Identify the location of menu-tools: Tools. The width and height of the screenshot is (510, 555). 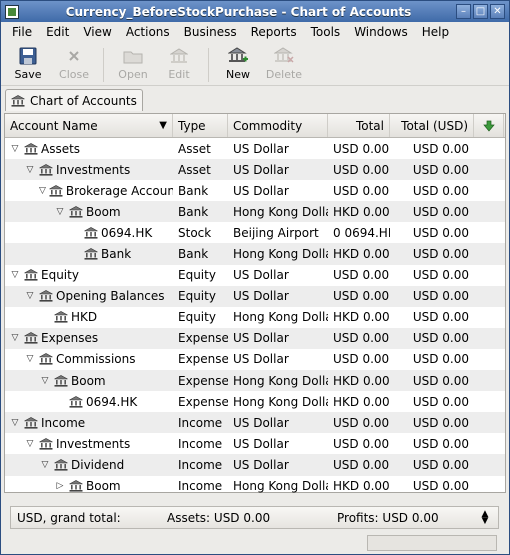
(326, 32).